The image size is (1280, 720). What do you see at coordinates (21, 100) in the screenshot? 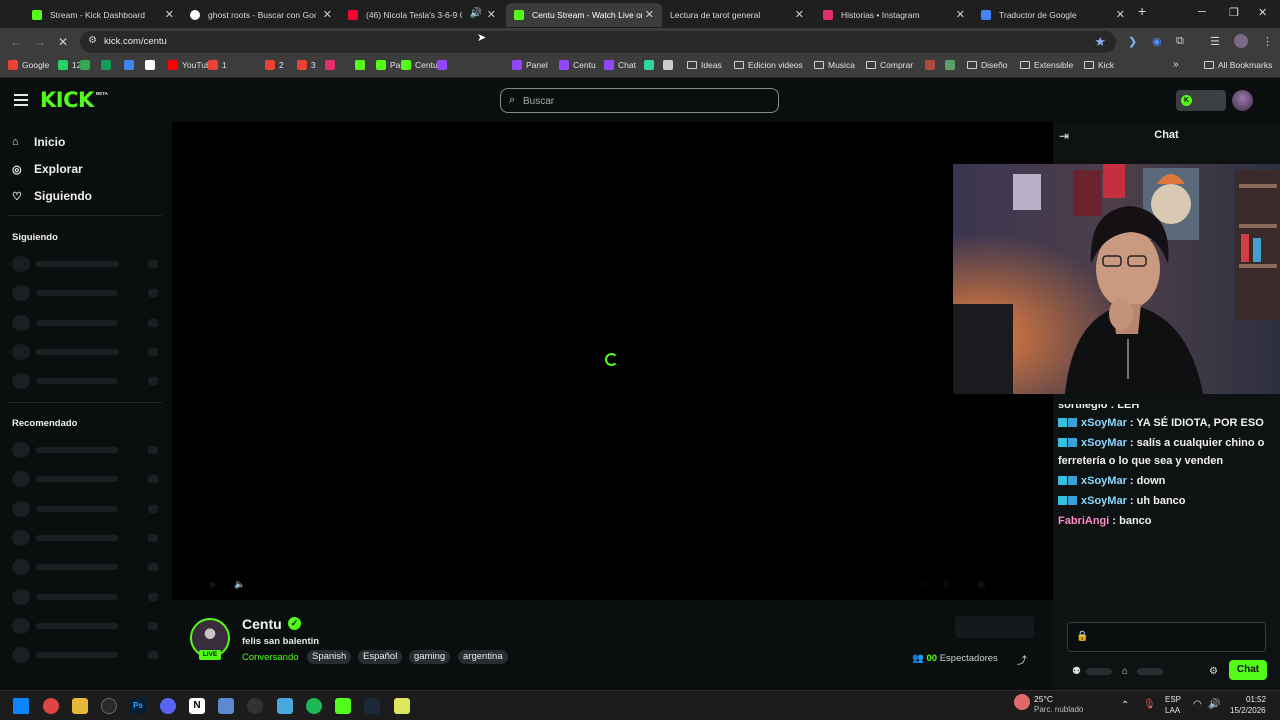
I see `hamburger-menu-icon` at bounding box center [21, 100].